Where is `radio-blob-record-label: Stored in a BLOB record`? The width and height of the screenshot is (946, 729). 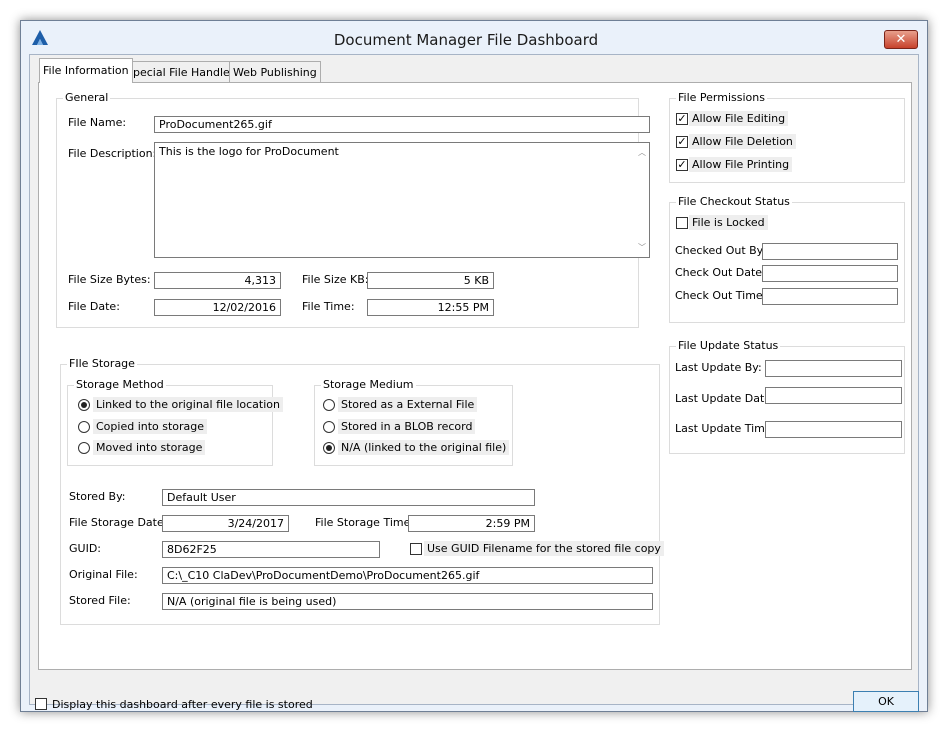
radio-blob-record-label: Stored in a BLOB record is located at coordinates (407, 426).